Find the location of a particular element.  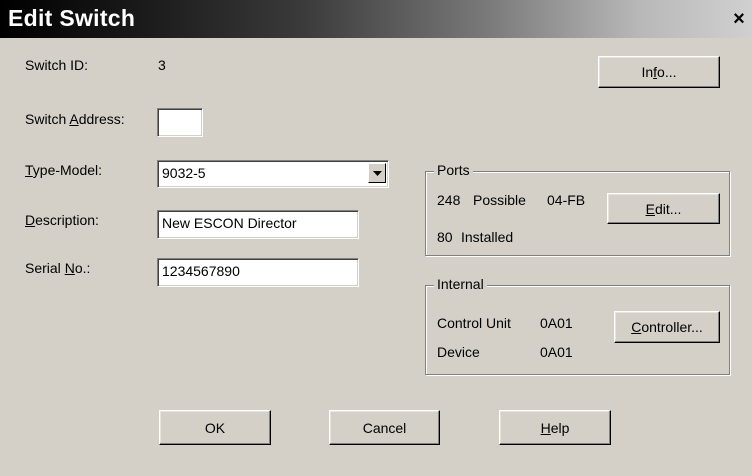

serial-no-label: Serial No.: is located at coordinates (58, 268).